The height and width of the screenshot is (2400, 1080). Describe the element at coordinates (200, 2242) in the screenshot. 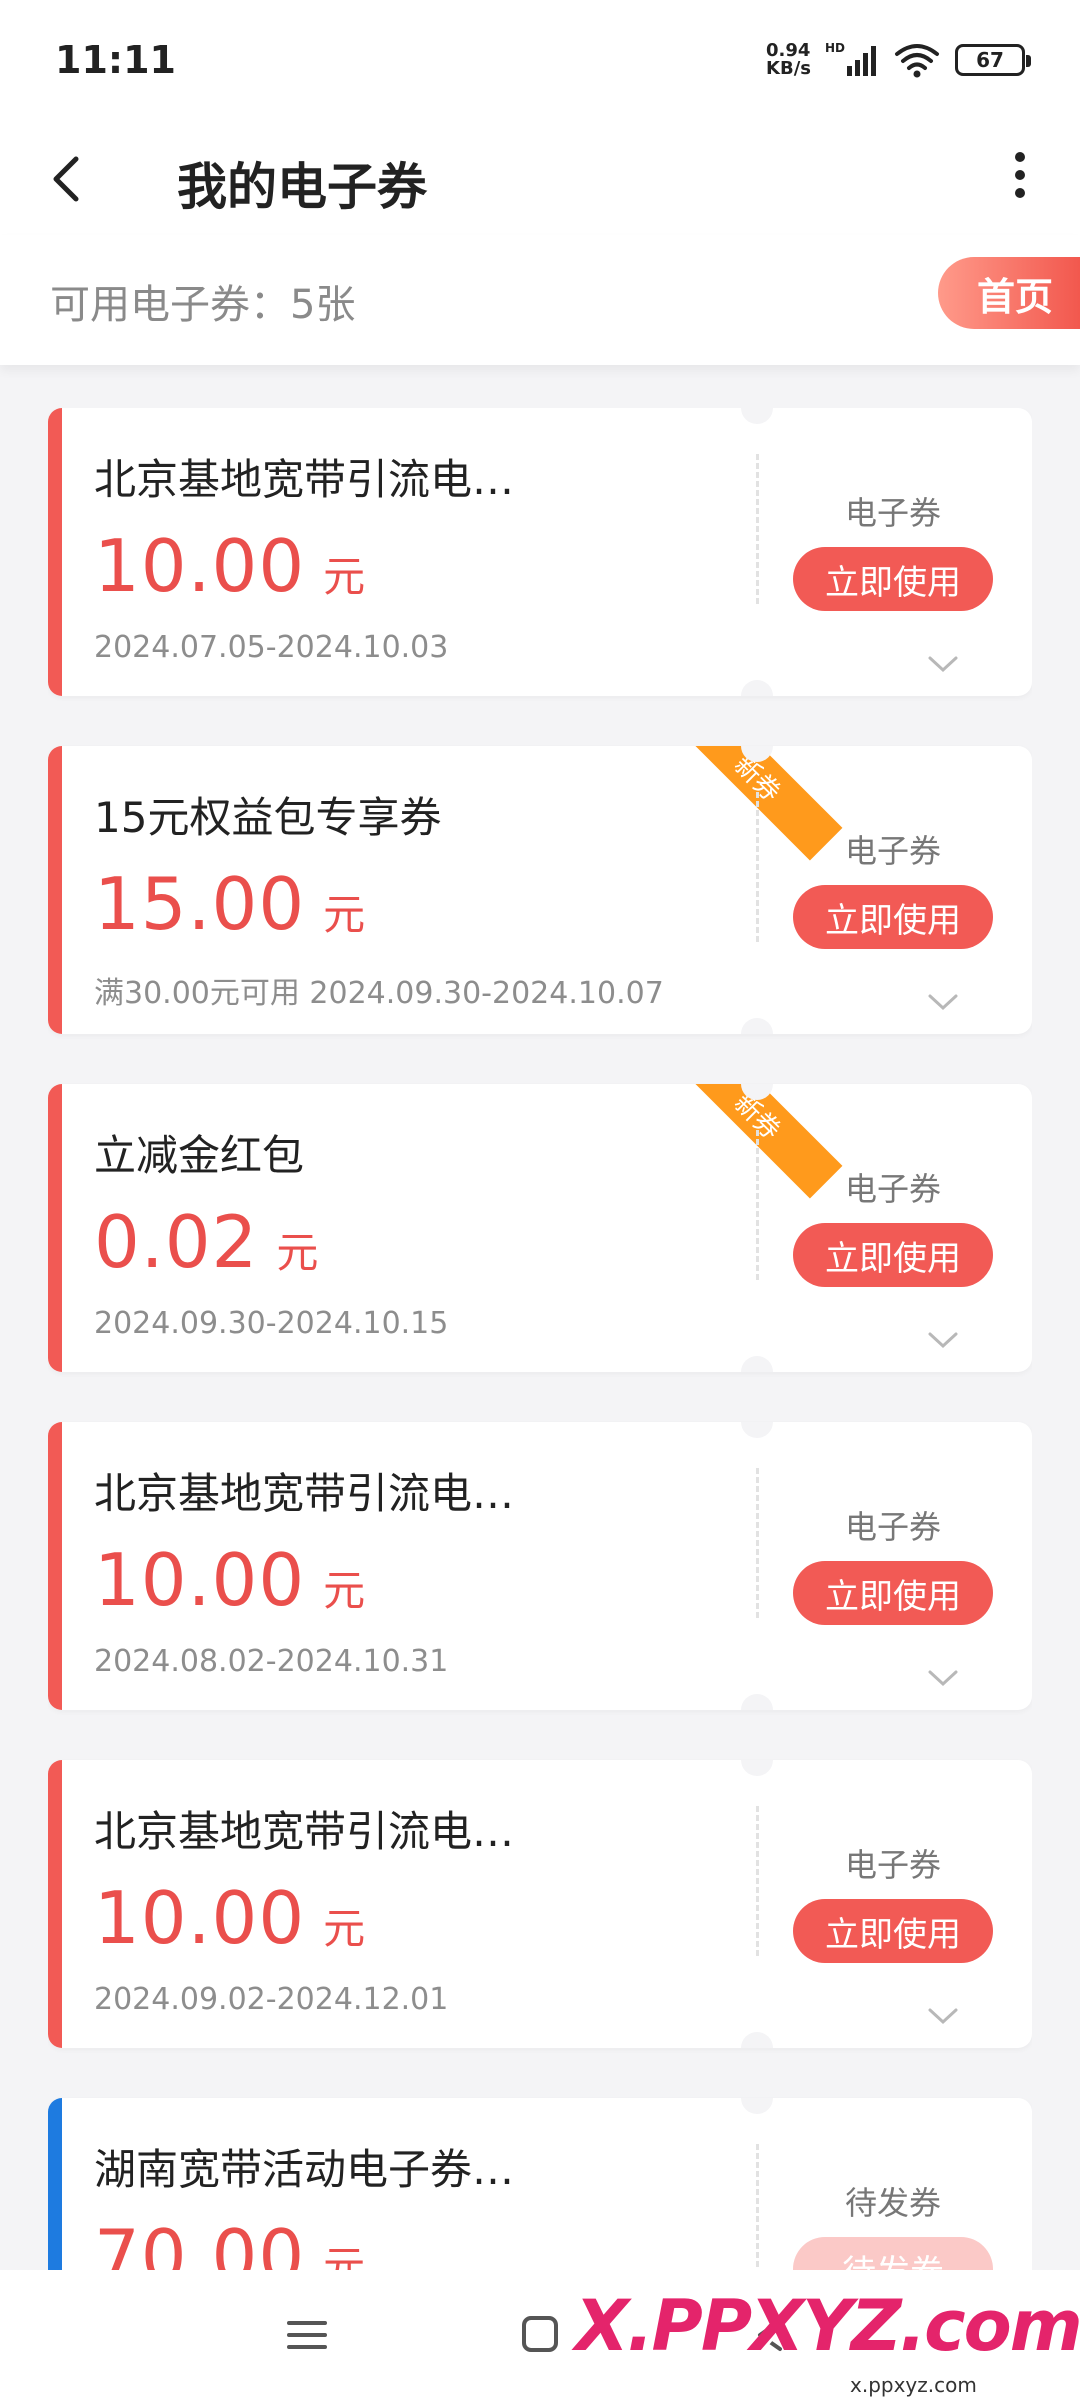

I see `coupon-amount-value: 70.00` at that location.